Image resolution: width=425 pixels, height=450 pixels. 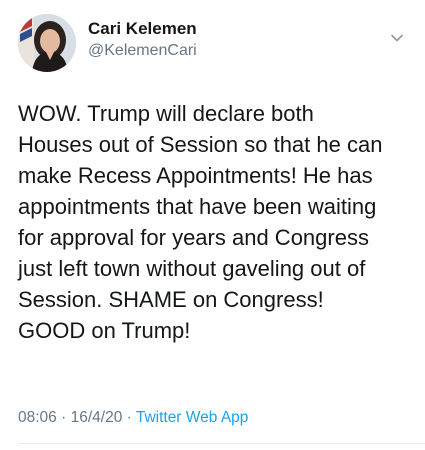 What do you see at coordinates (193, 237) in the screenshot?
I see `tweet-text-line: for approval for years and Congress` at bounding box center [193, 237].